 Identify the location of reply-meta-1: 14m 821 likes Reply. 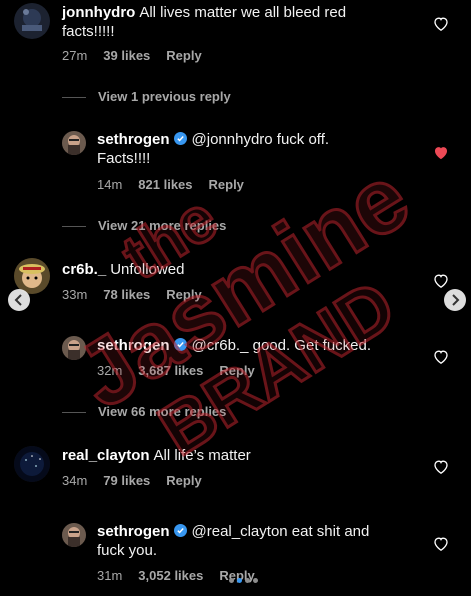
(178, 184).